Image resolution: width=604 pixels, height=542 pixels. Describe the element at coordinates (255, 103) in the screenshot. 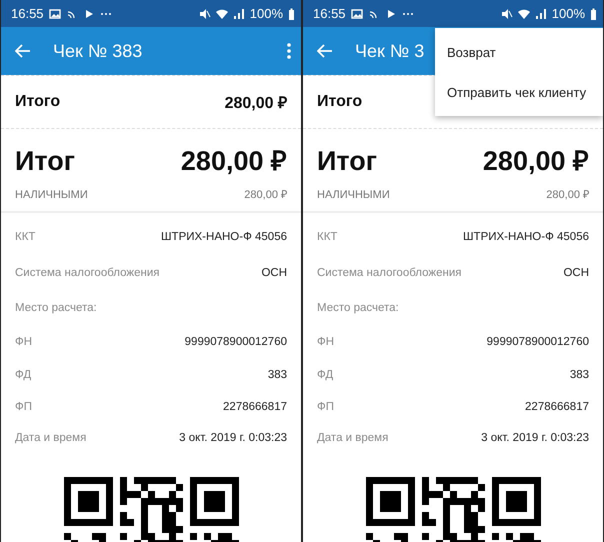

I see `total-value: 280,00 ₽` at that location.